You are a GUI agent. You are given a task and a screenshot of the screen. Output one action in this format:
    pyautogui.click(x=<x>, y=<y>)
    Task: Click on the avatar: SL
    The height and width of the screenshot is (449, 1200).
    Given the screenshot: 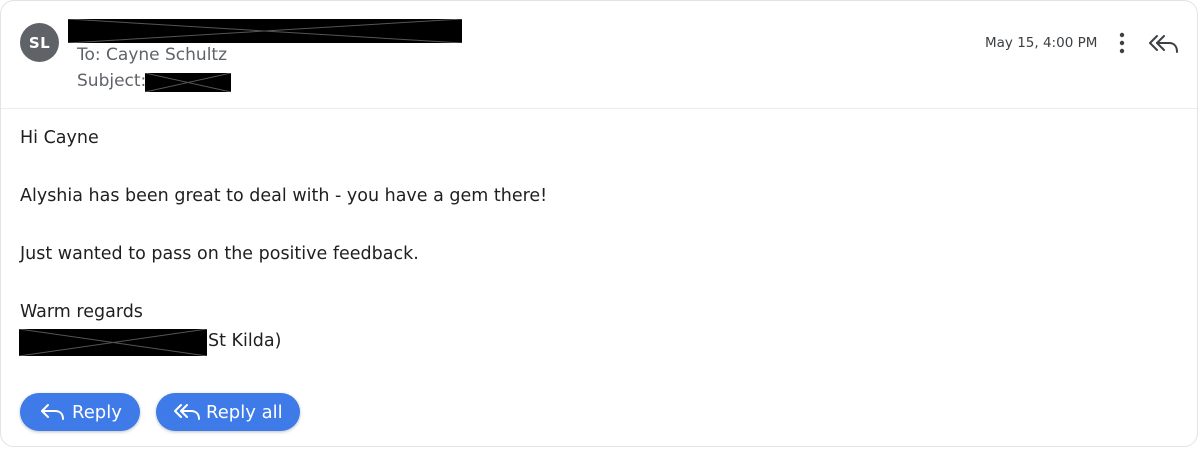 What is the action you would take?
    pyautogui.click(x=39, y=42)
    